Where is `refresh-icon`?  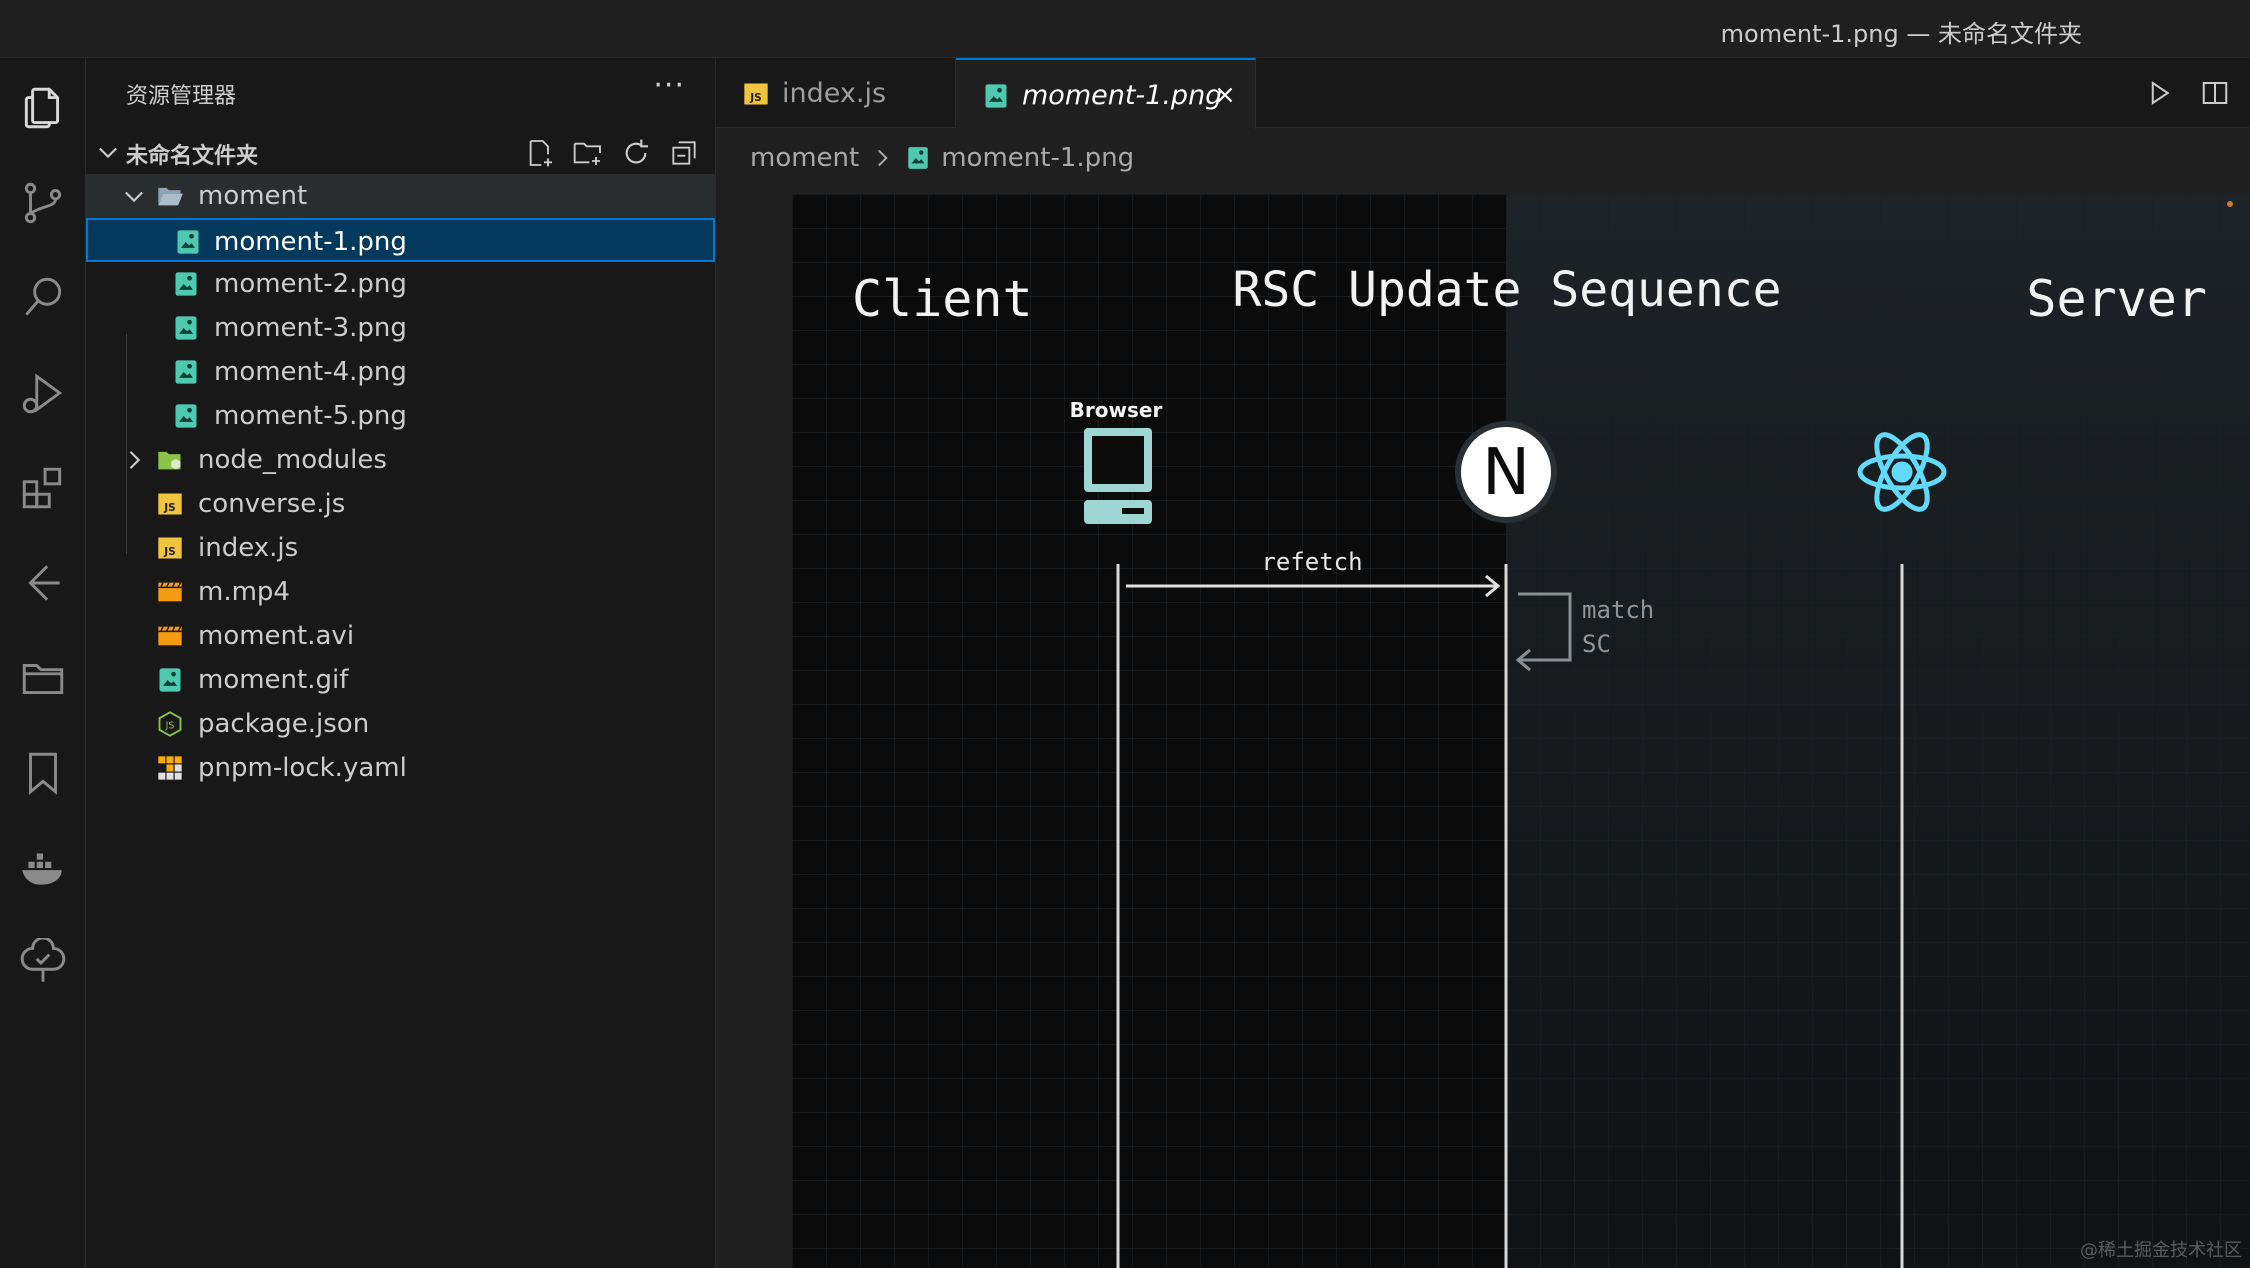
refresh-icon is located at coordinates (636, 151).